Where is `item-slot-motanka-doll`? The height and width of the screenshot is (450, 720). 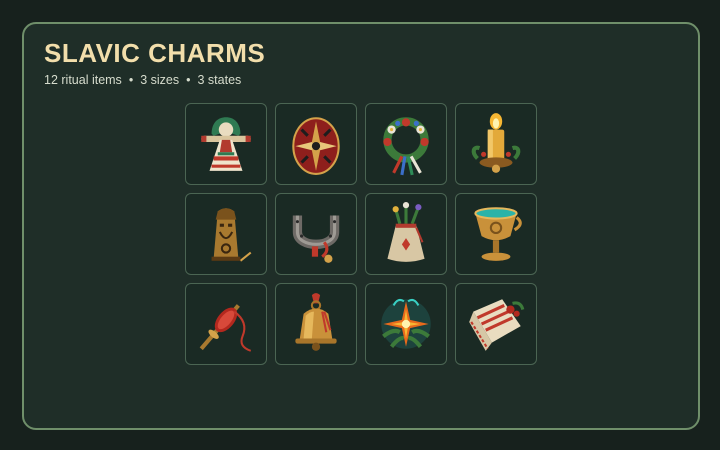 item-slot-motanka-doll is located at coordinates (226, 144).